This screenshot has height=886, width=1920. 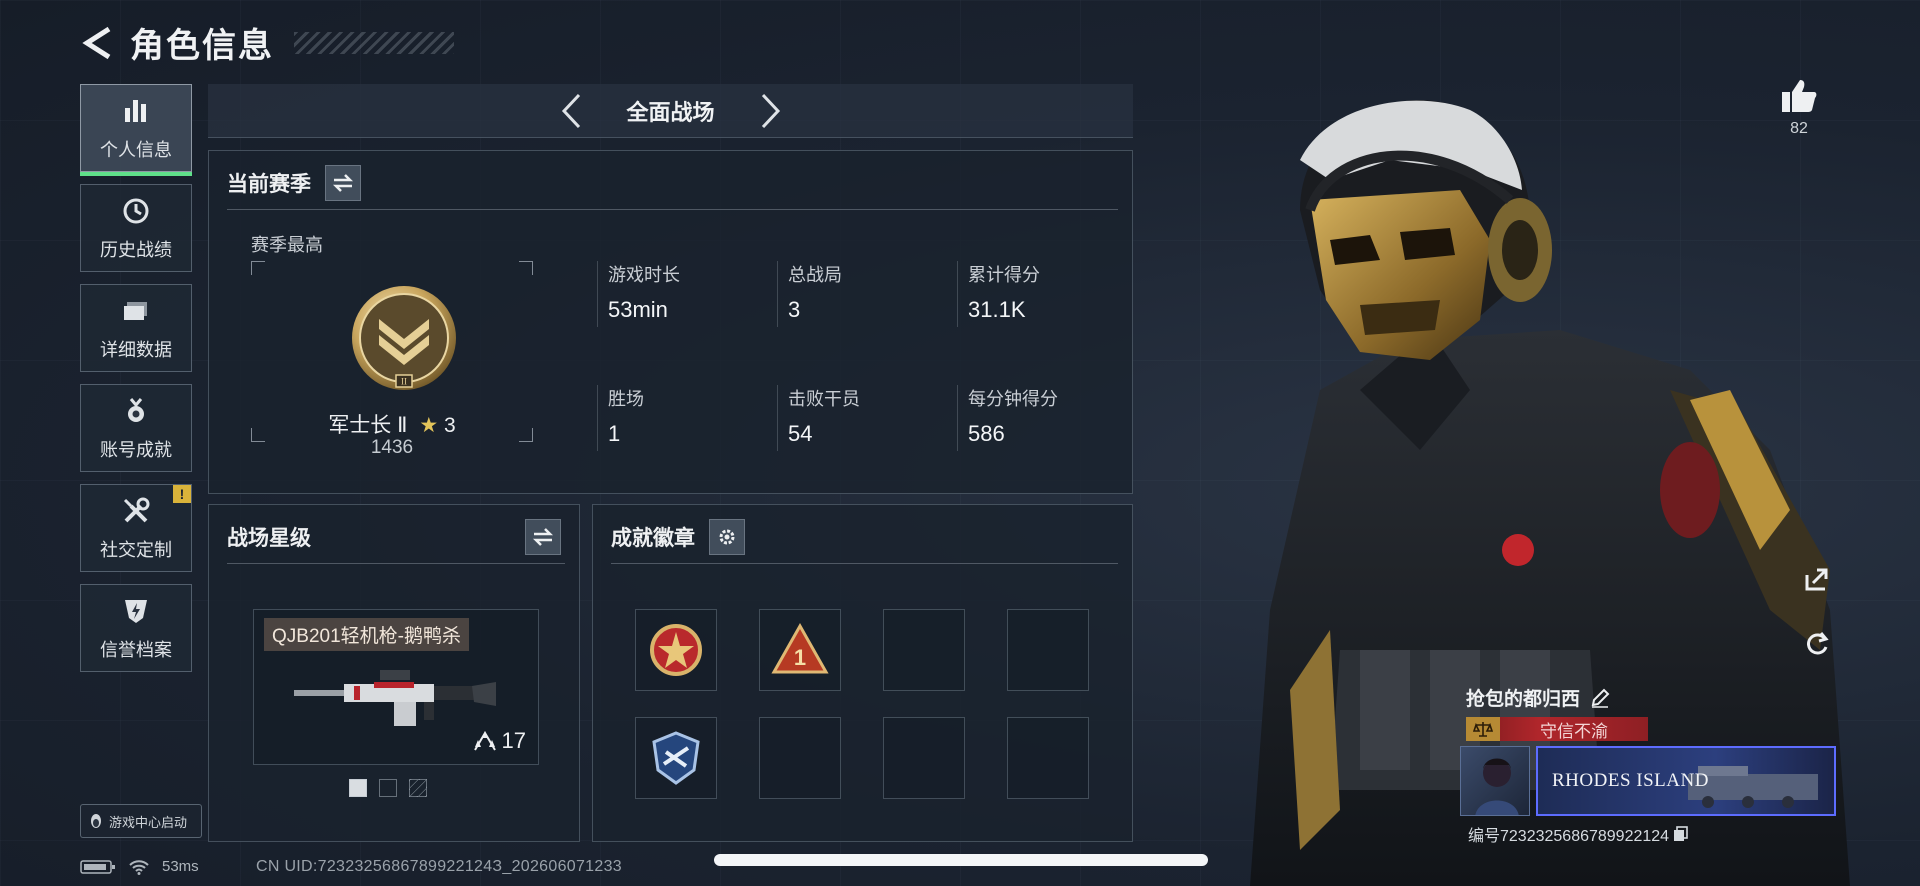 What do you see at coordinates (368, 425) in the screenshot?
I see `rank-title: 军士长 Ⅱ` at bounding box center [368, 425].